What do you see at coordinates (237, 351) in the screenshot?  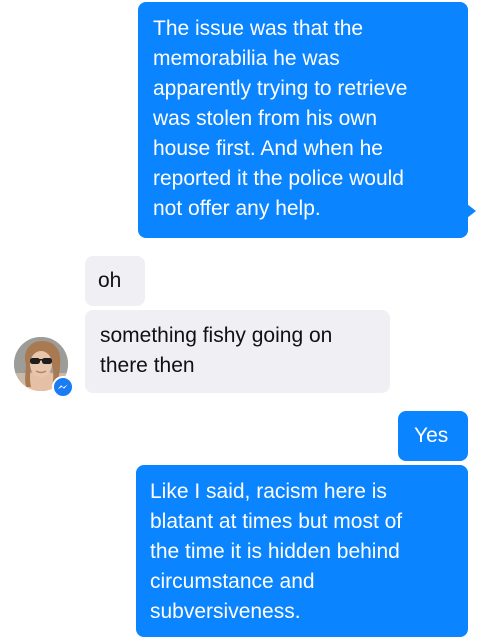 I see `incoming-message-bubble: something fishy going on there then` at bounding box center [237, 351].